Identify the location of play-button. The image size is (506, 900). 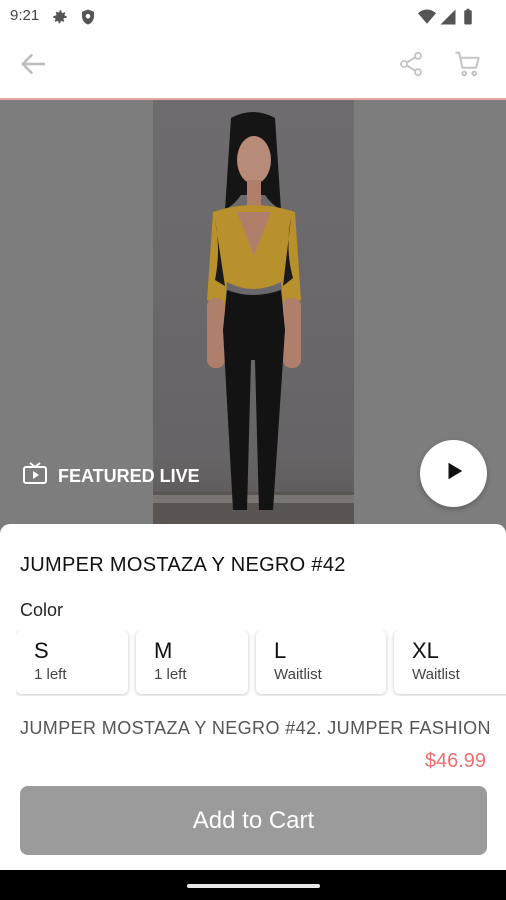
(453, 473).